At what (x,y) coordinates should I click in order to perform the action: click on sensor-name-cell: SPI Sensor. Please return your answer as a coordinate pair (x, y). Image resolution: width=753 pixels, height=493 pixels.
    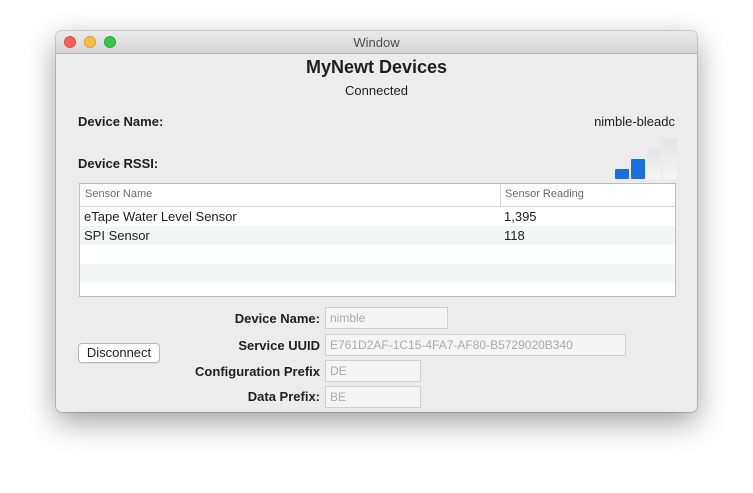
    Looking at the image, I should click on (117, 235).